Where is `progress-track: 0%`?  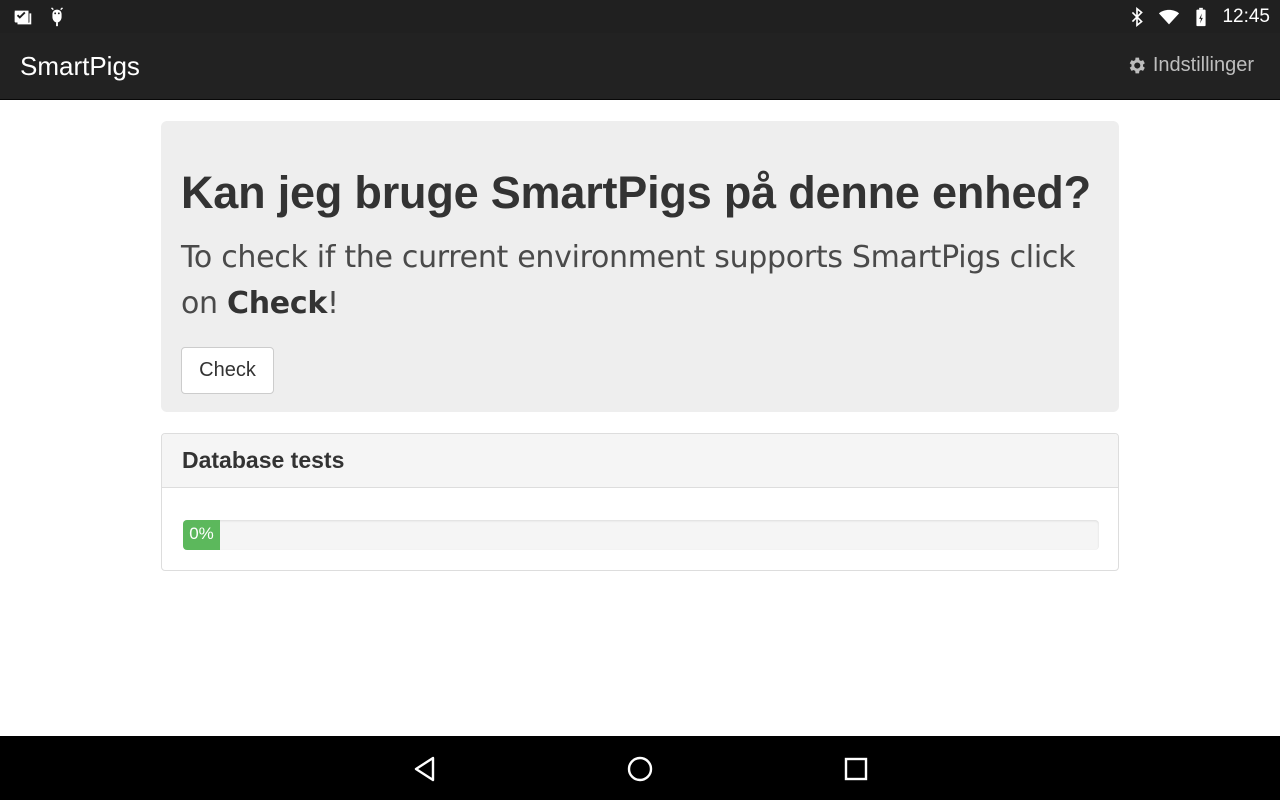
progress-track: 0% is located at coordinates (641, 535).